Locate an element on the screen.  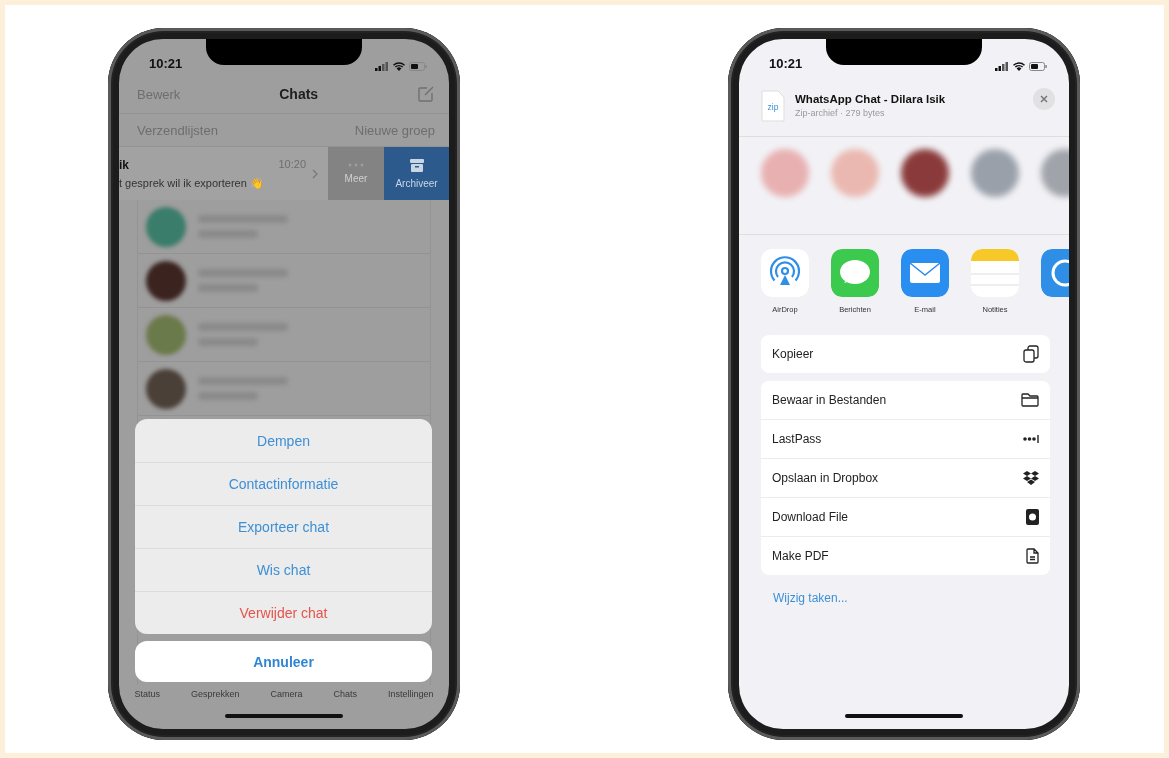
compose-icon is located at coordinates (426, 94).